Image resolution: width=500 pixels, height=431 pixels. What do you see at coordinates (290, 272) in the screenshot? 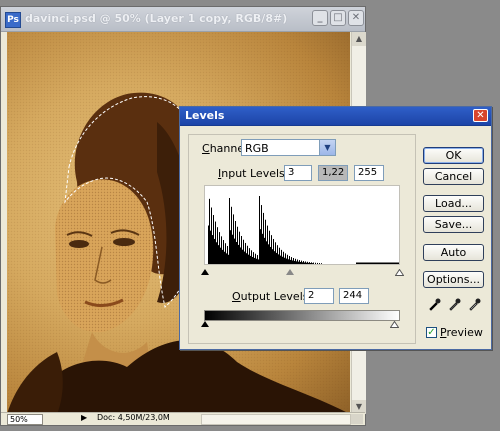
I see `input-gamma-handle` at bounding box center [290, 272].